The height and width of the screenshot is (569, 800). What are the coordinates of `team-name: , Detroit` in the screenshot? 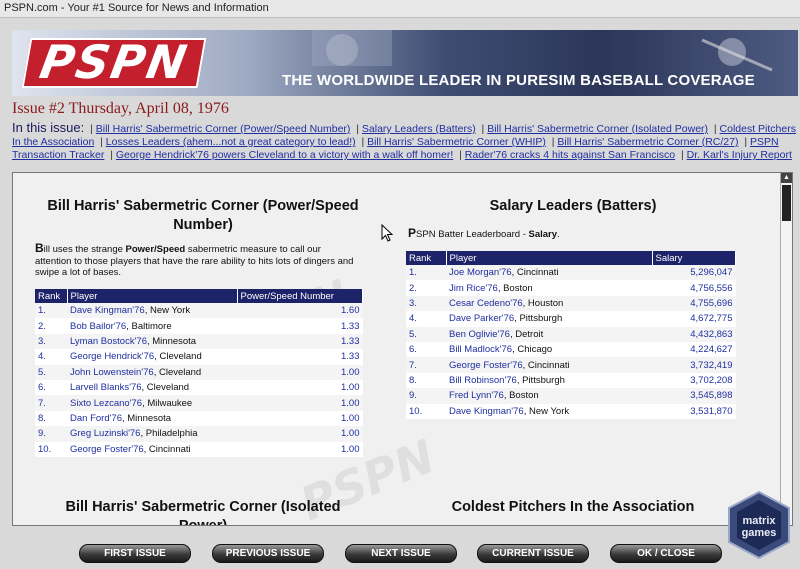 It's located at (526, 334).